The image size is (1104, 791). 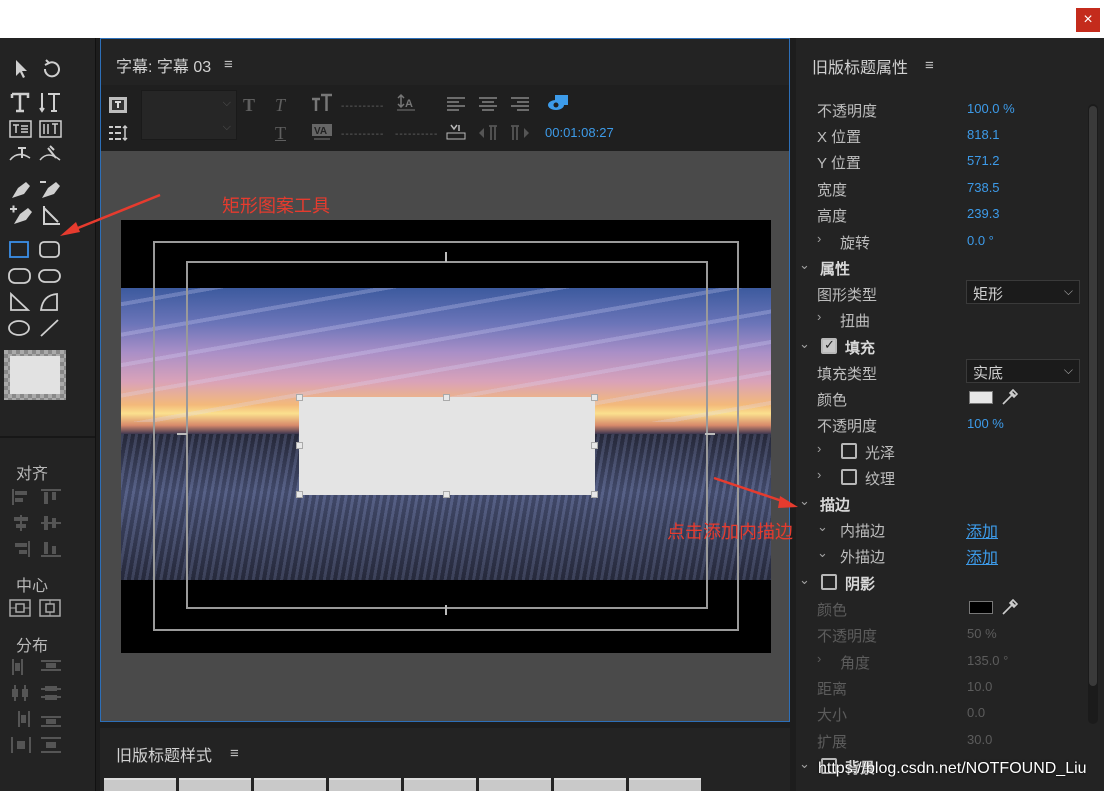 I want to click on align-bottom-icon, so click(x=51, y=549).